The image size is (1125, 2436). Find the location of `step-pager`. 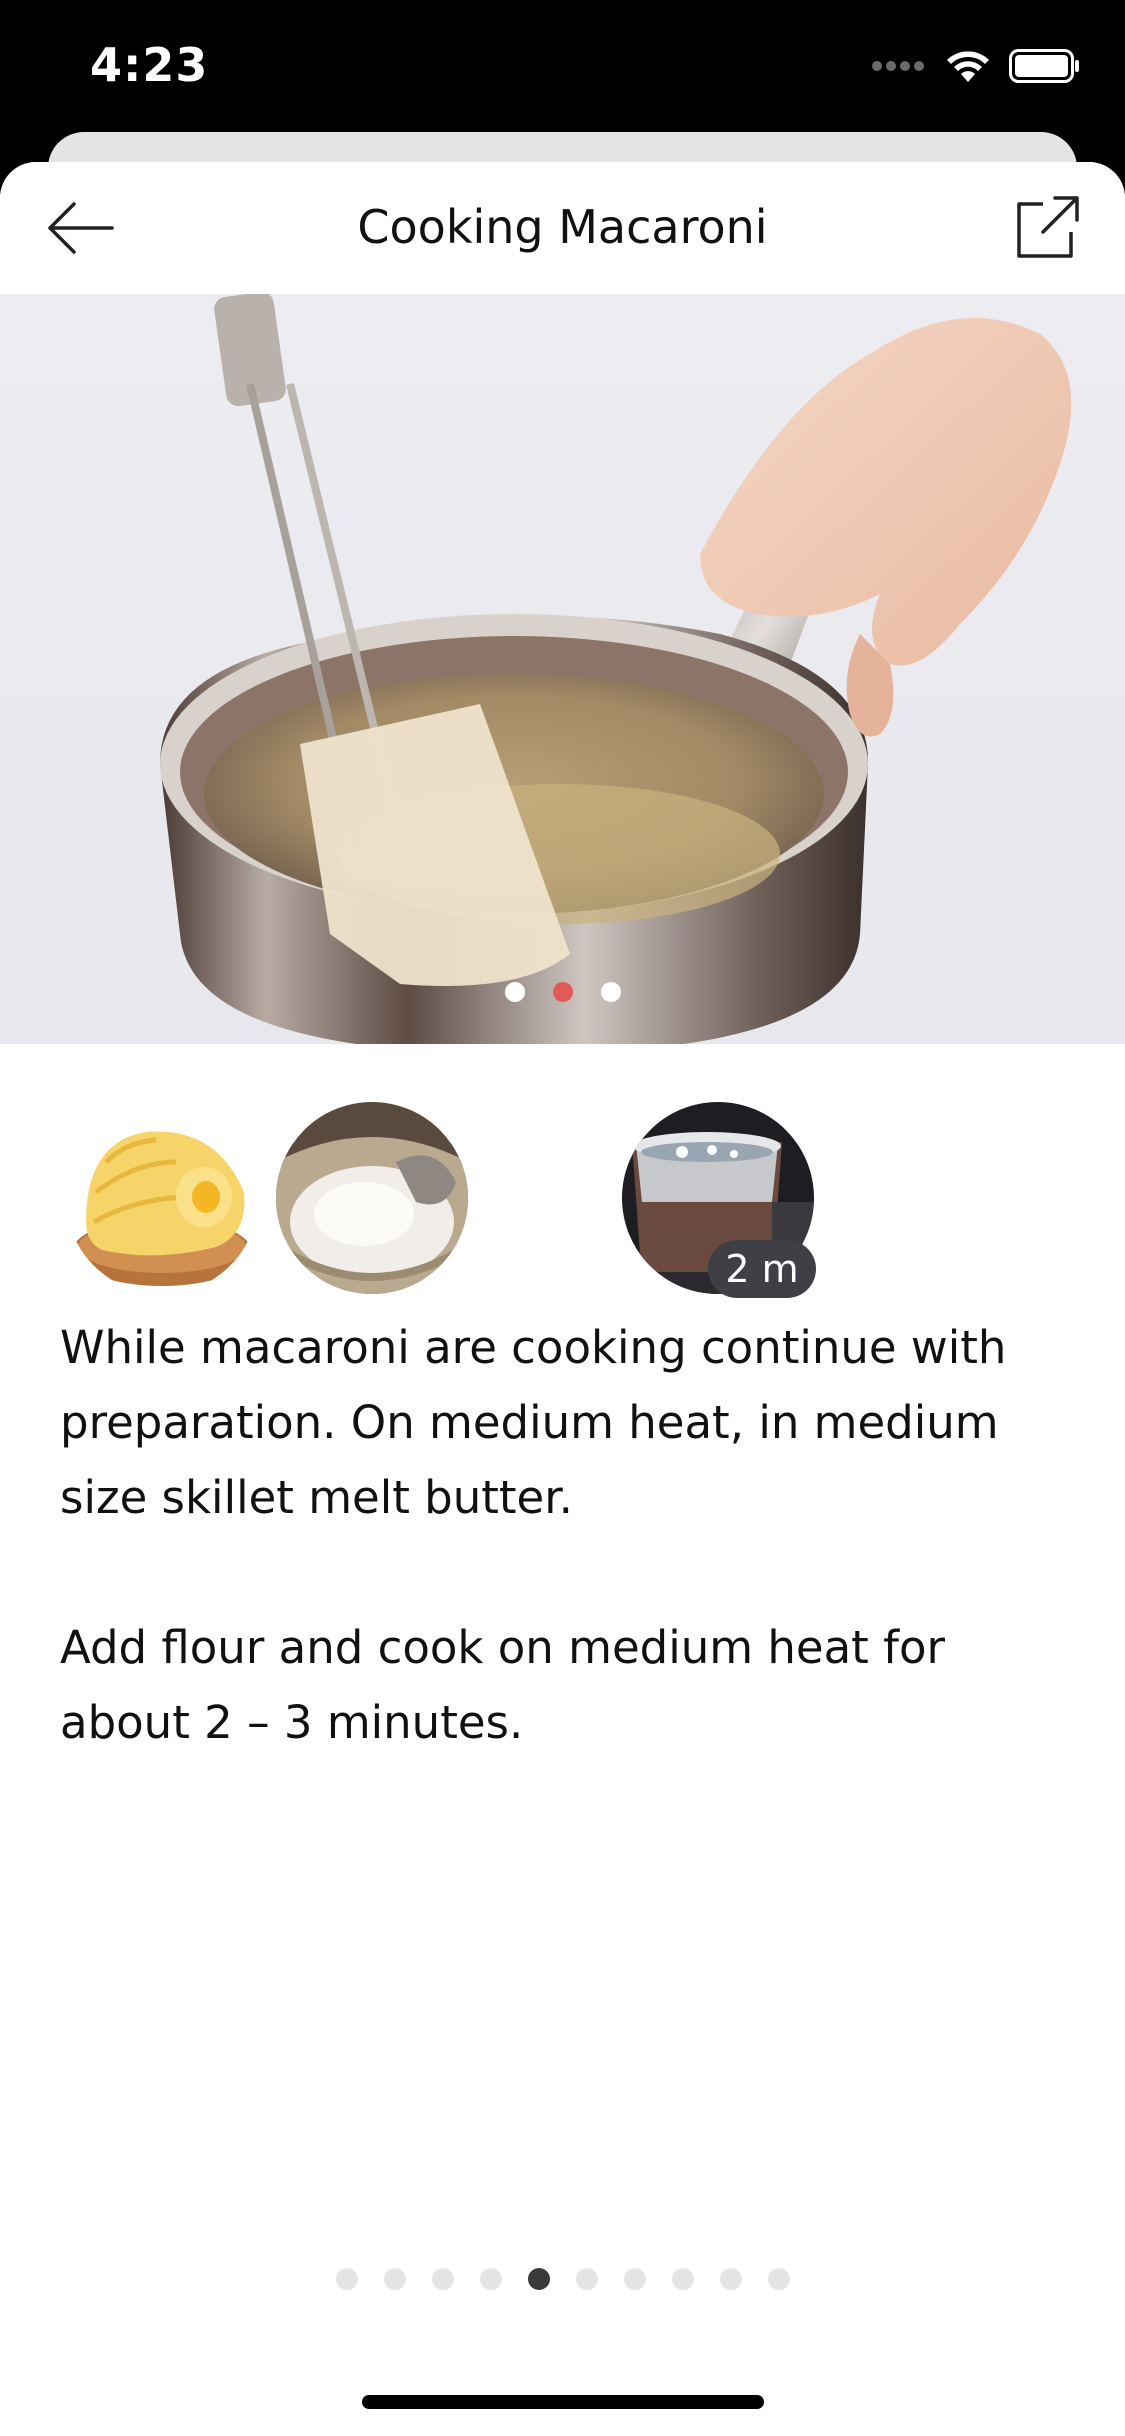

step-pager is located at coordinates (562, 2279).